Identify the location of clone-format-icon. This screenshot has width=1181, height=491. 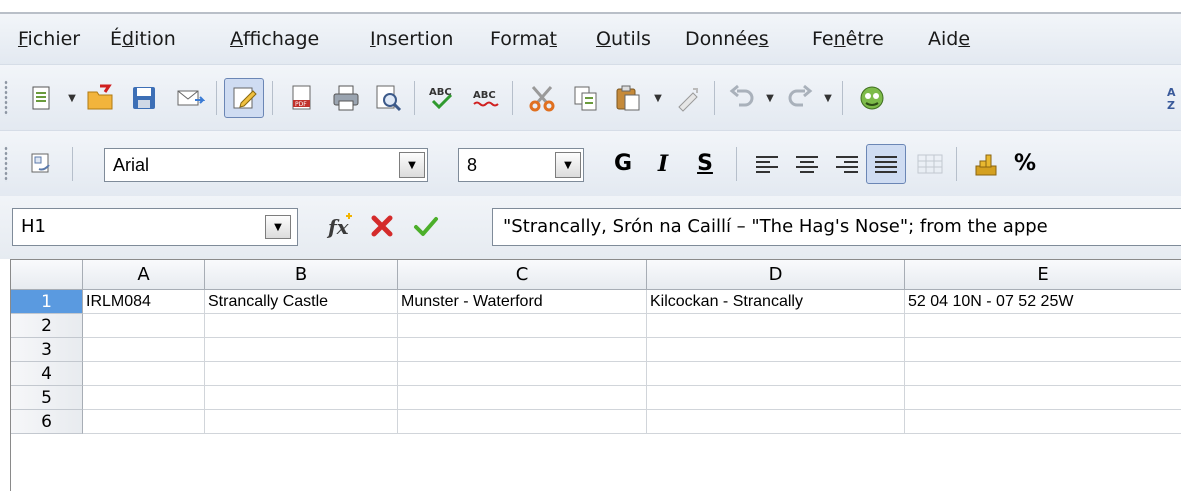
(688, 98).